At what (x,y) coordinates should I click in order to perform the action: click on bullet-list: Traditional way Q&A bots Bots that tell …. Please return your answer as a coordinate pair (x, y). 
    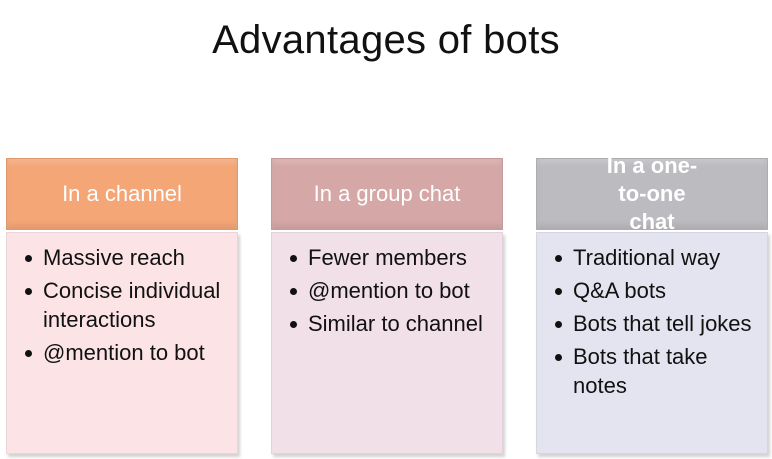
    Looking at the image, I should click on (654, 321).